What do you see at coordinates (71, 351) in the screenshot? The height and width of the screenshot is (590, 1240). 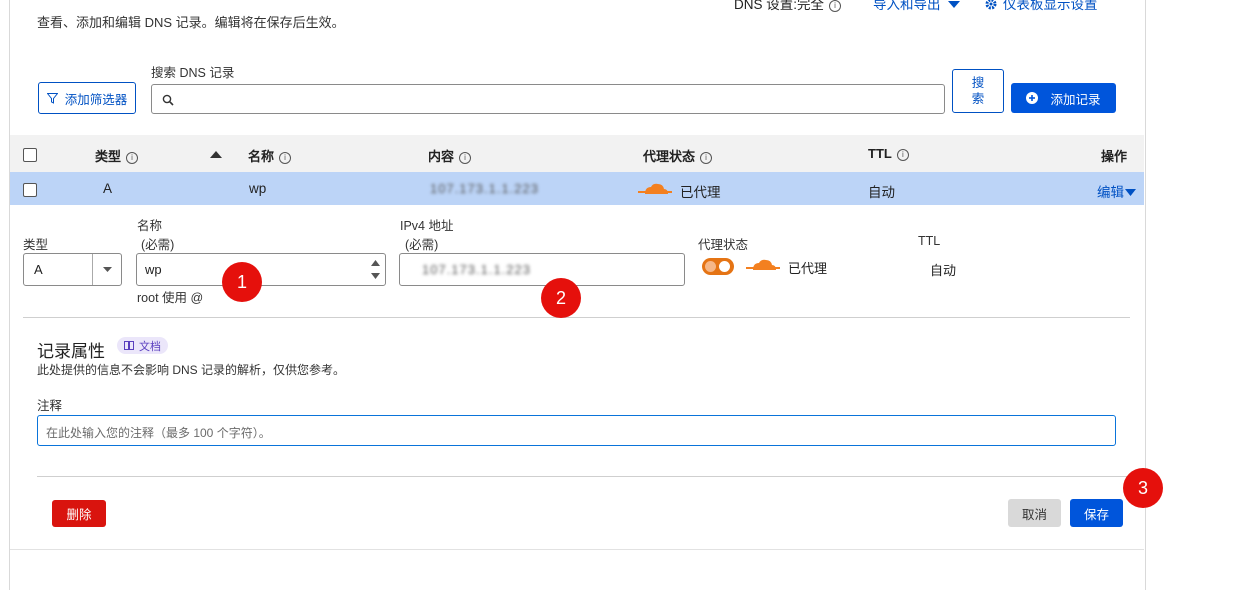 I see `record-attributes-title: 记录属性` at bounding box center [71, 351].